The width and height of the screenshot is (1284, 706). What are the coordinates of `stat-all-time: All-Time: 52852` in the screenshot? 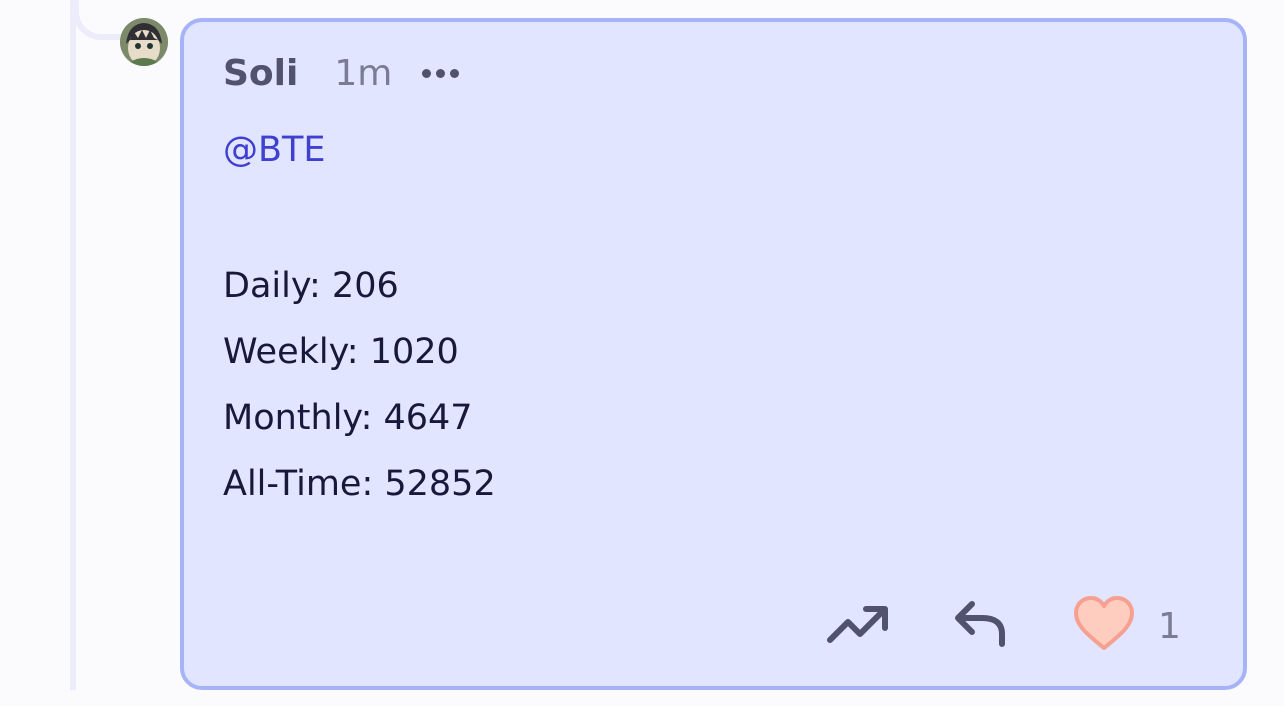 It's located at (359, 484).